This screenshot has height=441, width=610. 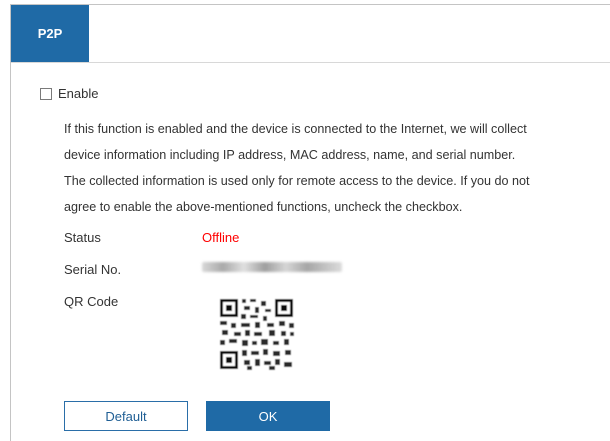 I want to click on status-value: Offline, so click(x=221, y=237).